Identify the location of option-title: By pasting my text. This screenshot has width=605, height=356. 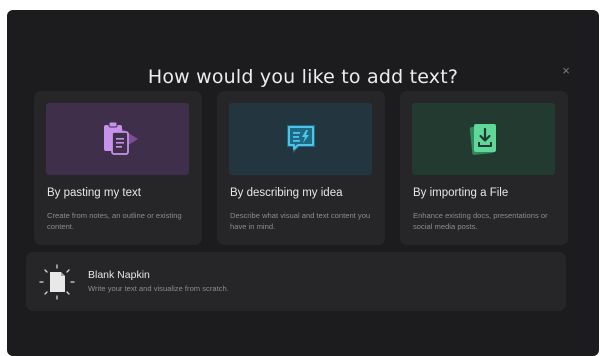
(94, 193).